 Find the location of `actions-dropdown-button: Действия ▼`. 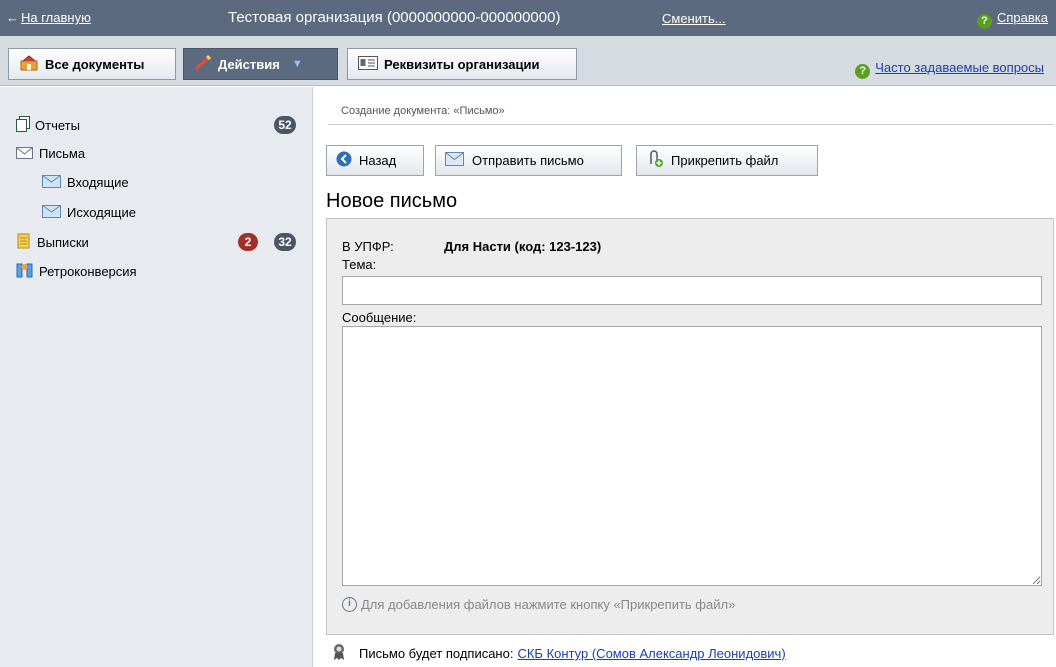

actions-dropdown-button: Действия ▼ is located at coordinates (260, 64).